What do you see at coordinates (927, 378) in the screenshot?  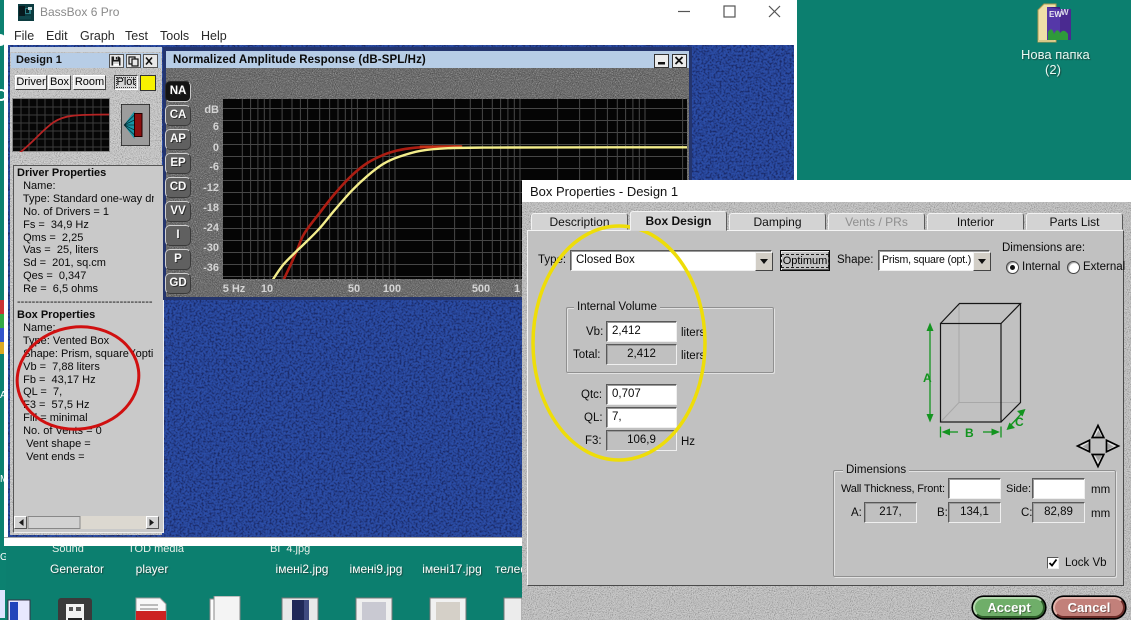 I see `svg-text: A` at bounding box center [927, 378].